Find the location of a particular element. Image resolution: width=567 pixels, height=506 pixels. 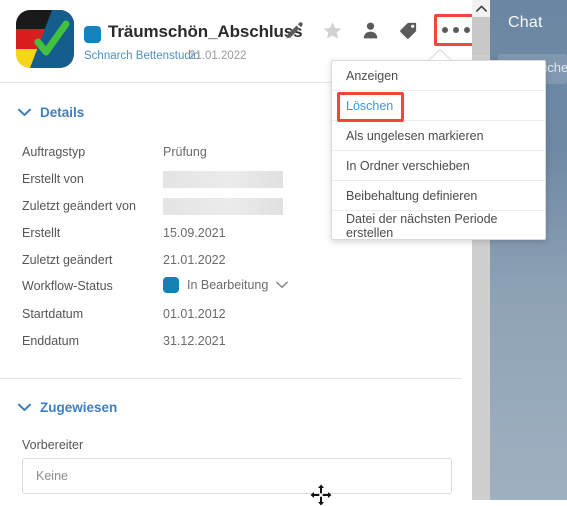

scrollbar-thumb is located at coordinates (481, 36).